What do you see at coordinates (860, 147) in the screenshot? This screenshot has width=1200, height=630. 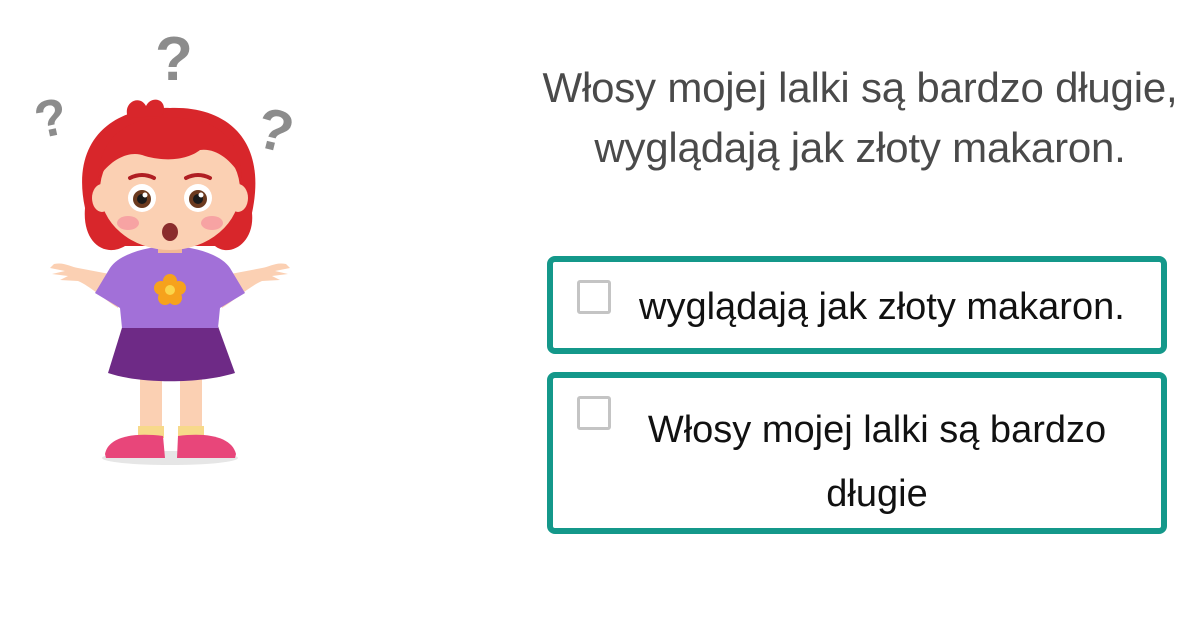 I see `question-line-2: wyglądają jak złoty makaron.` at bounding box center [860, 147].